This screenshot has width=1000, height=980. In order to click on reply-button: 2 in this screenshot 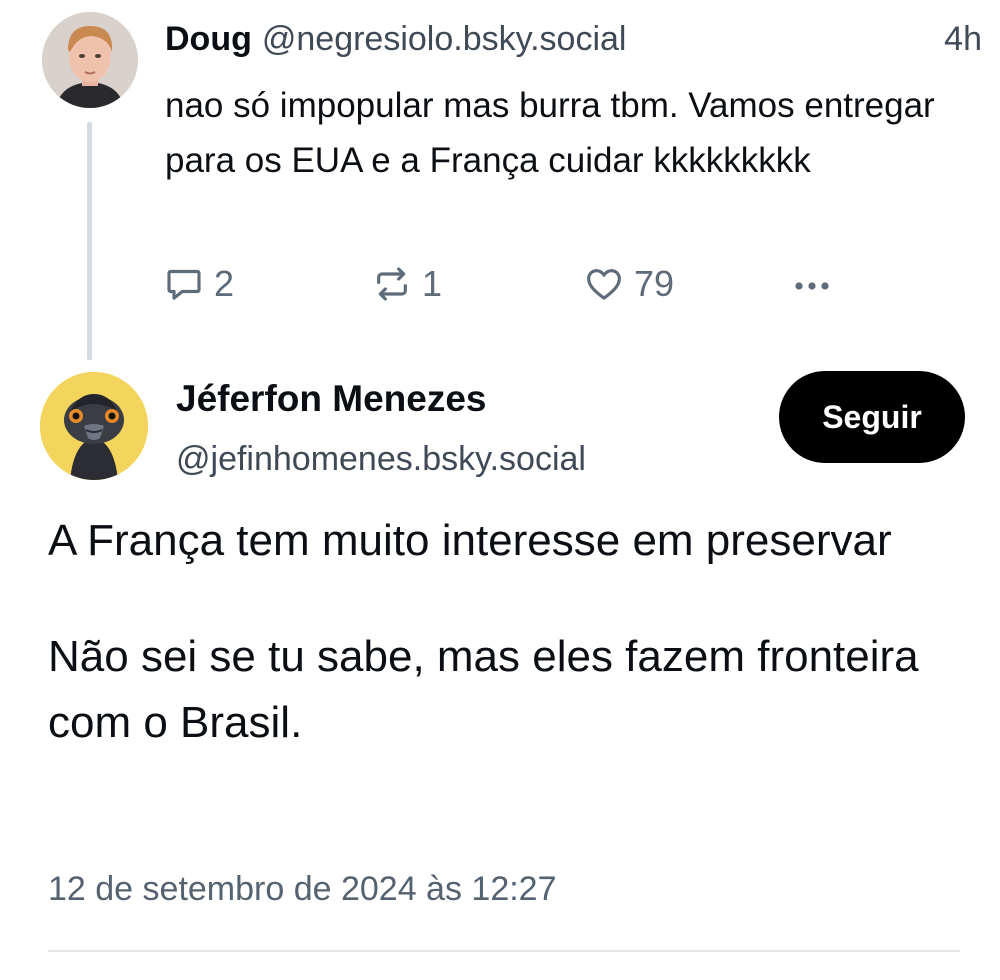, I will do `click(199, 284)`.